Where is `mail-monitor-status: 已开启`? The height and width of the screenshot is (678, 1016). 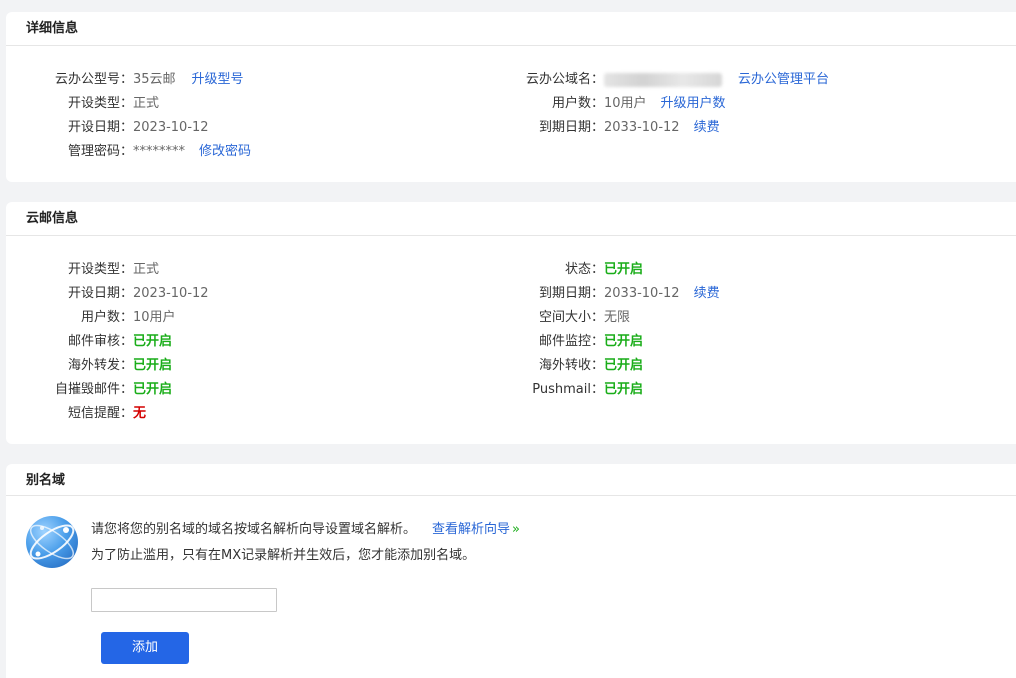 mail-monitor-status: 已开启 is located at coordinates (624, 341).